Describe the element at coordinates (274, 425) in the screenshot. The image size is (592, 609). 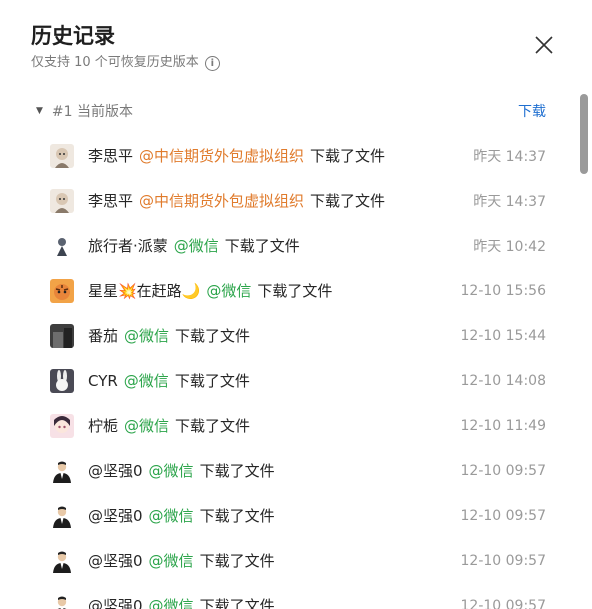
I see `record-text: 柠栀 @微信 下载了文件` at that location.